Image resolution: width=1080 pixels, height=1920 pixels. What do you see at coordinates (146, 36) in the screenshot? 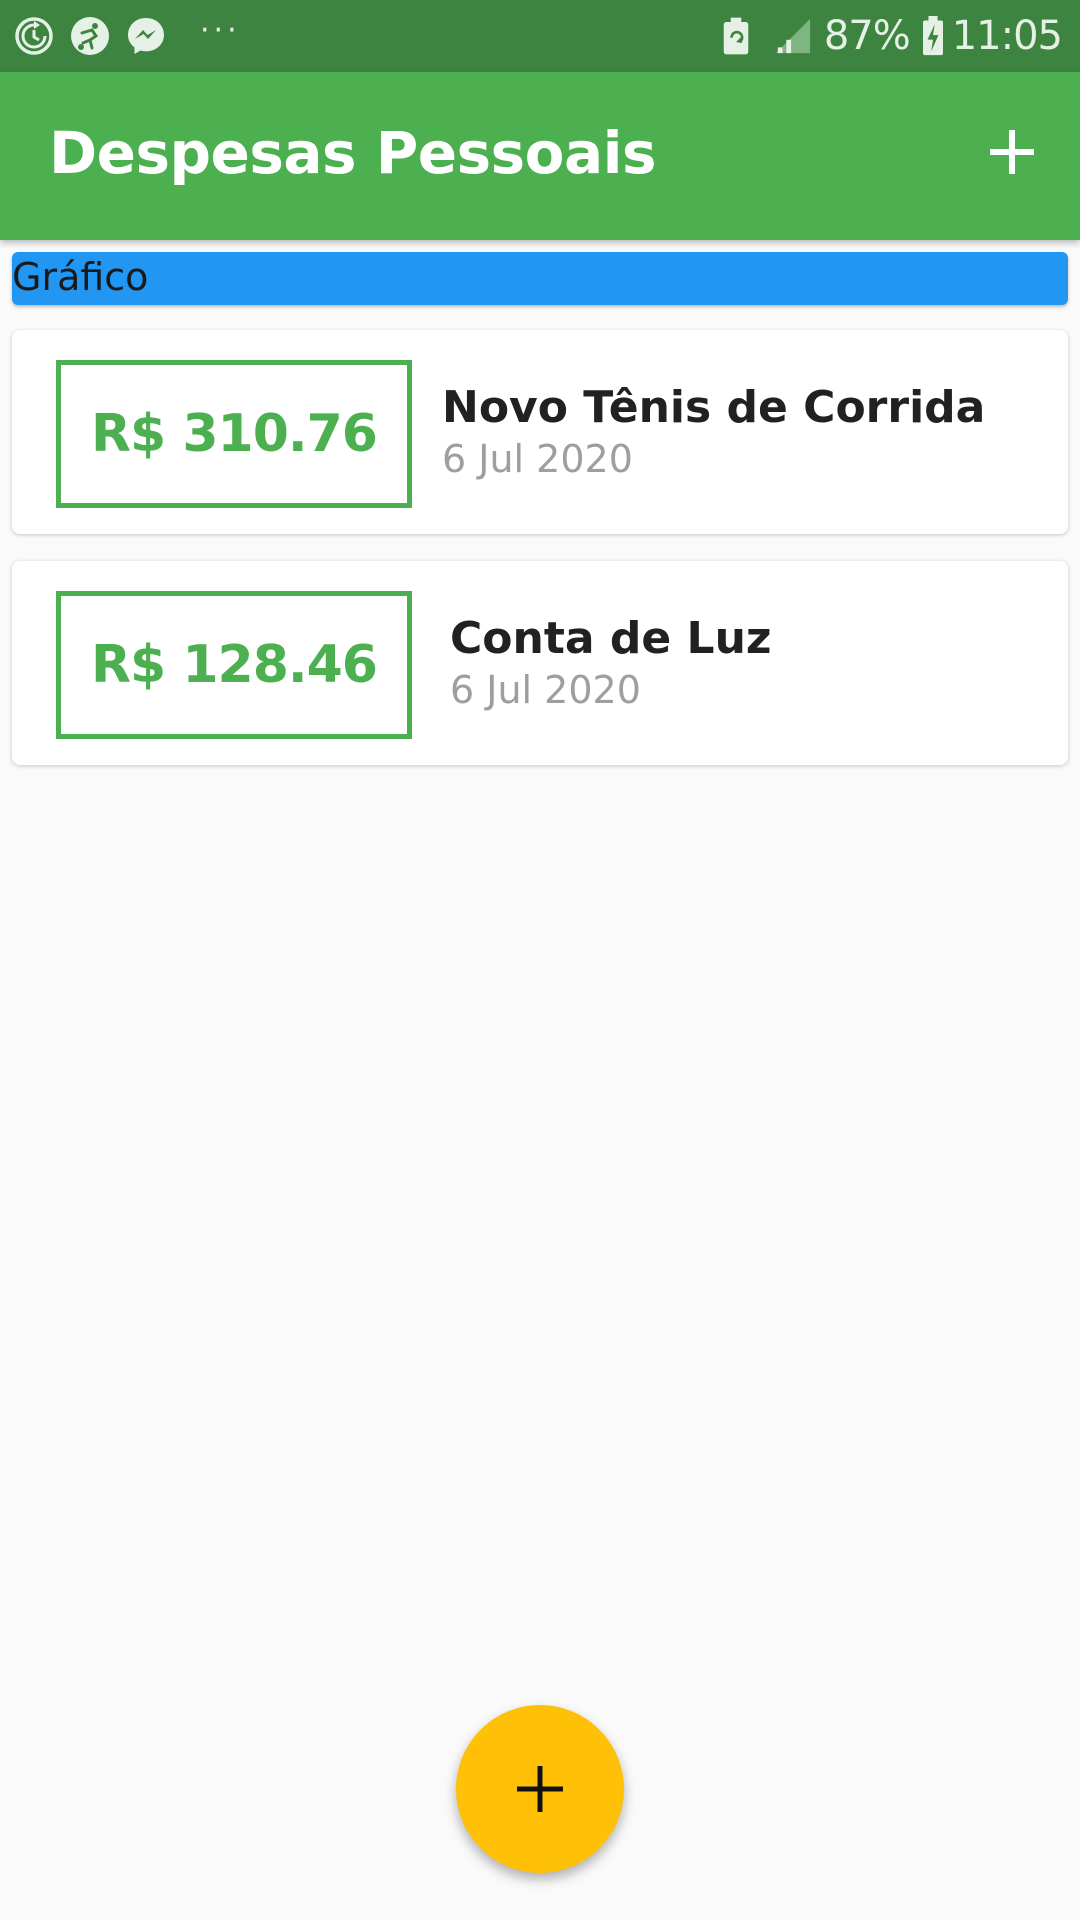
I see `messenger-icon` at bounding box center [146, 36].